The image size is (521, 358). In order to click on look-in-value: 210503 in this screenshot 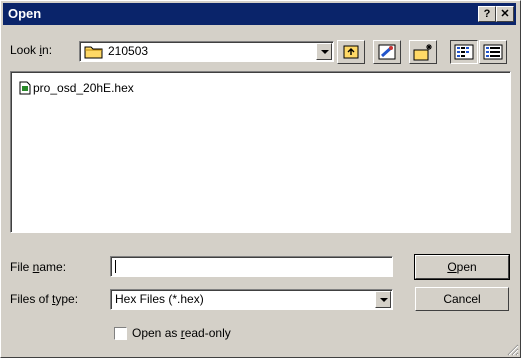, I will do `click(128, 51)`.